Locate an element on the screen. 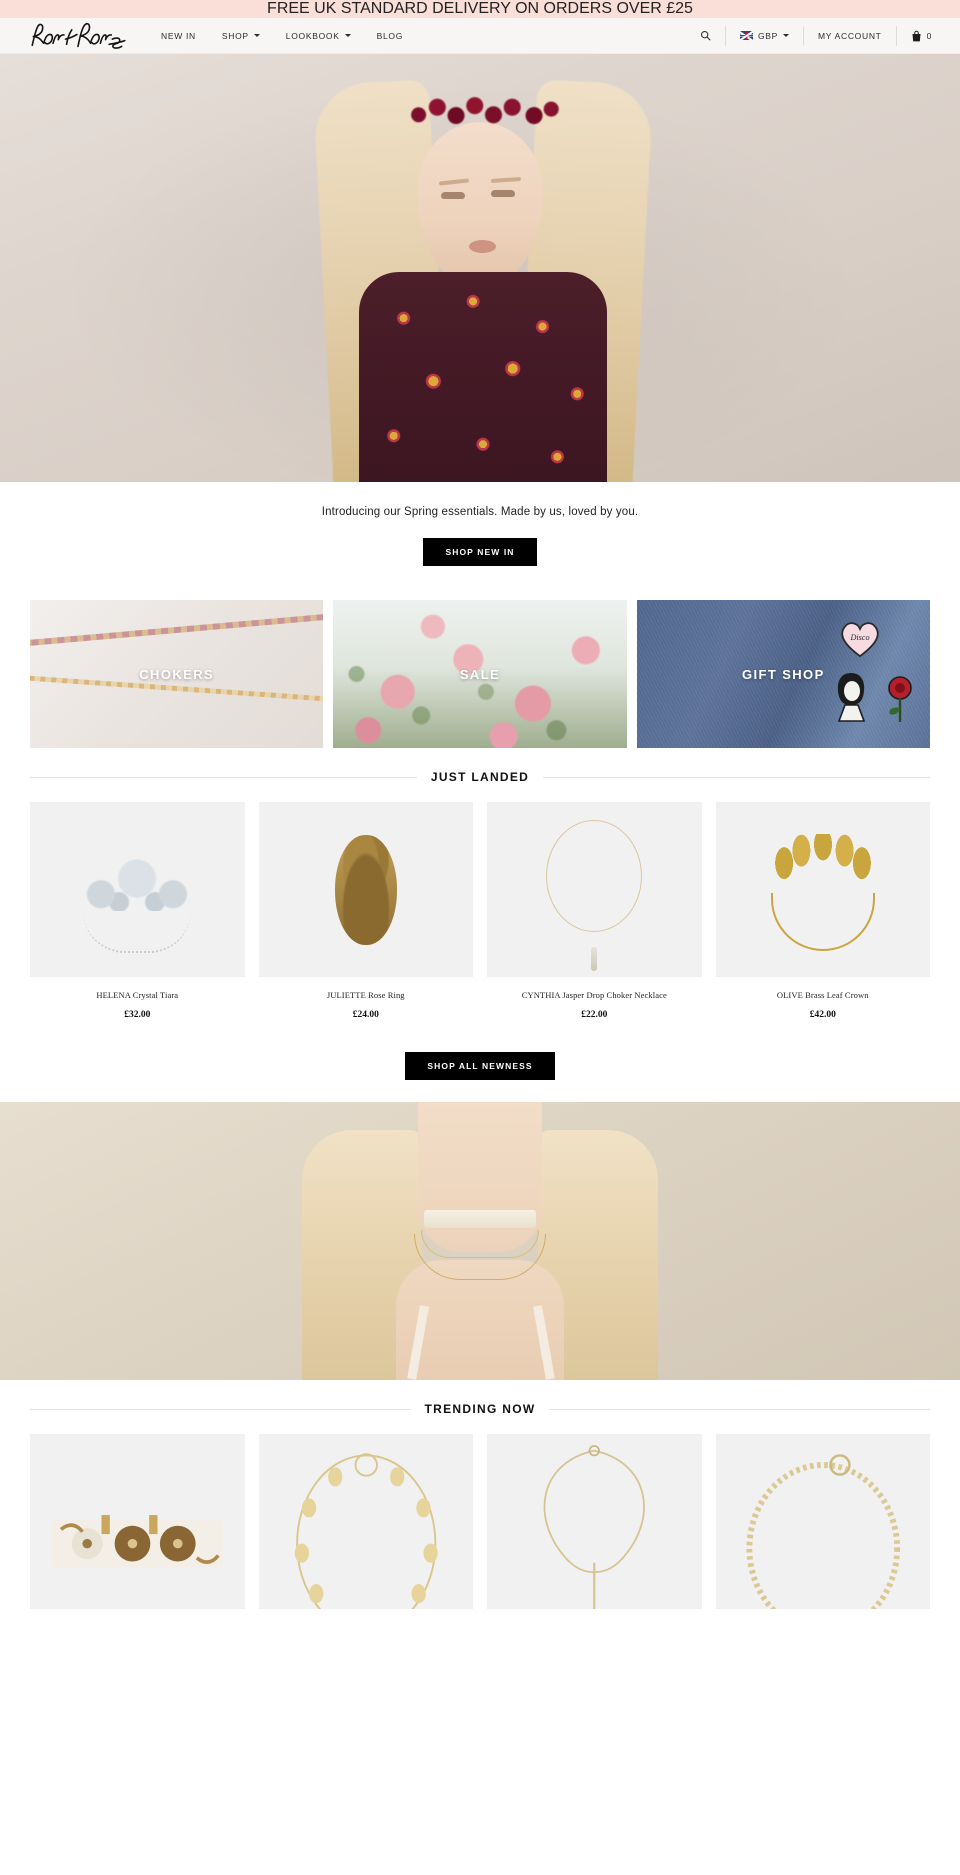 Image resolution: width=960 pixels, height=1875 pixels. product-card: OLIVE Brass Leaf Crown £42.00 is located at coordinates (822, 911).